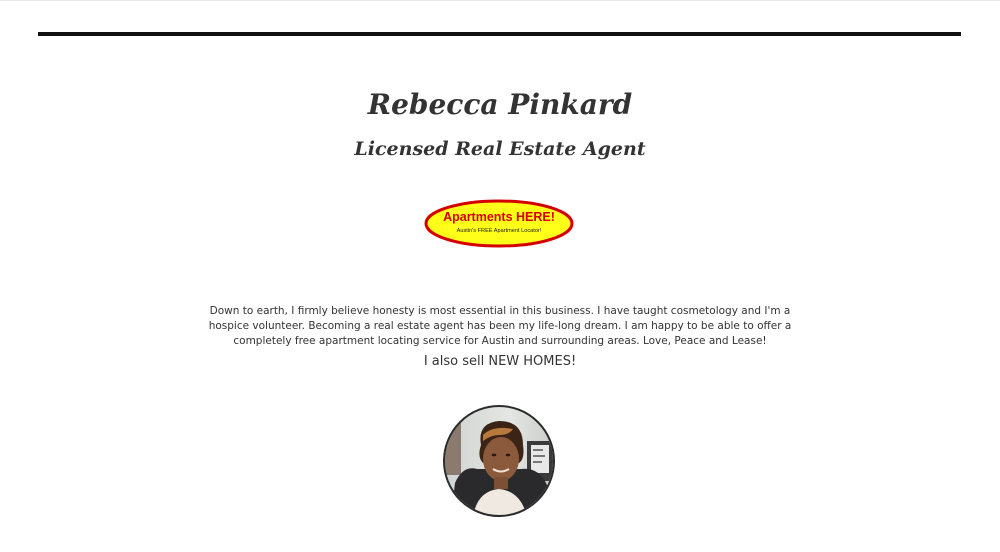 Image resolution: width=1000 pixels, height=552 pixels. I want to click on top-border, so click(500, 0).